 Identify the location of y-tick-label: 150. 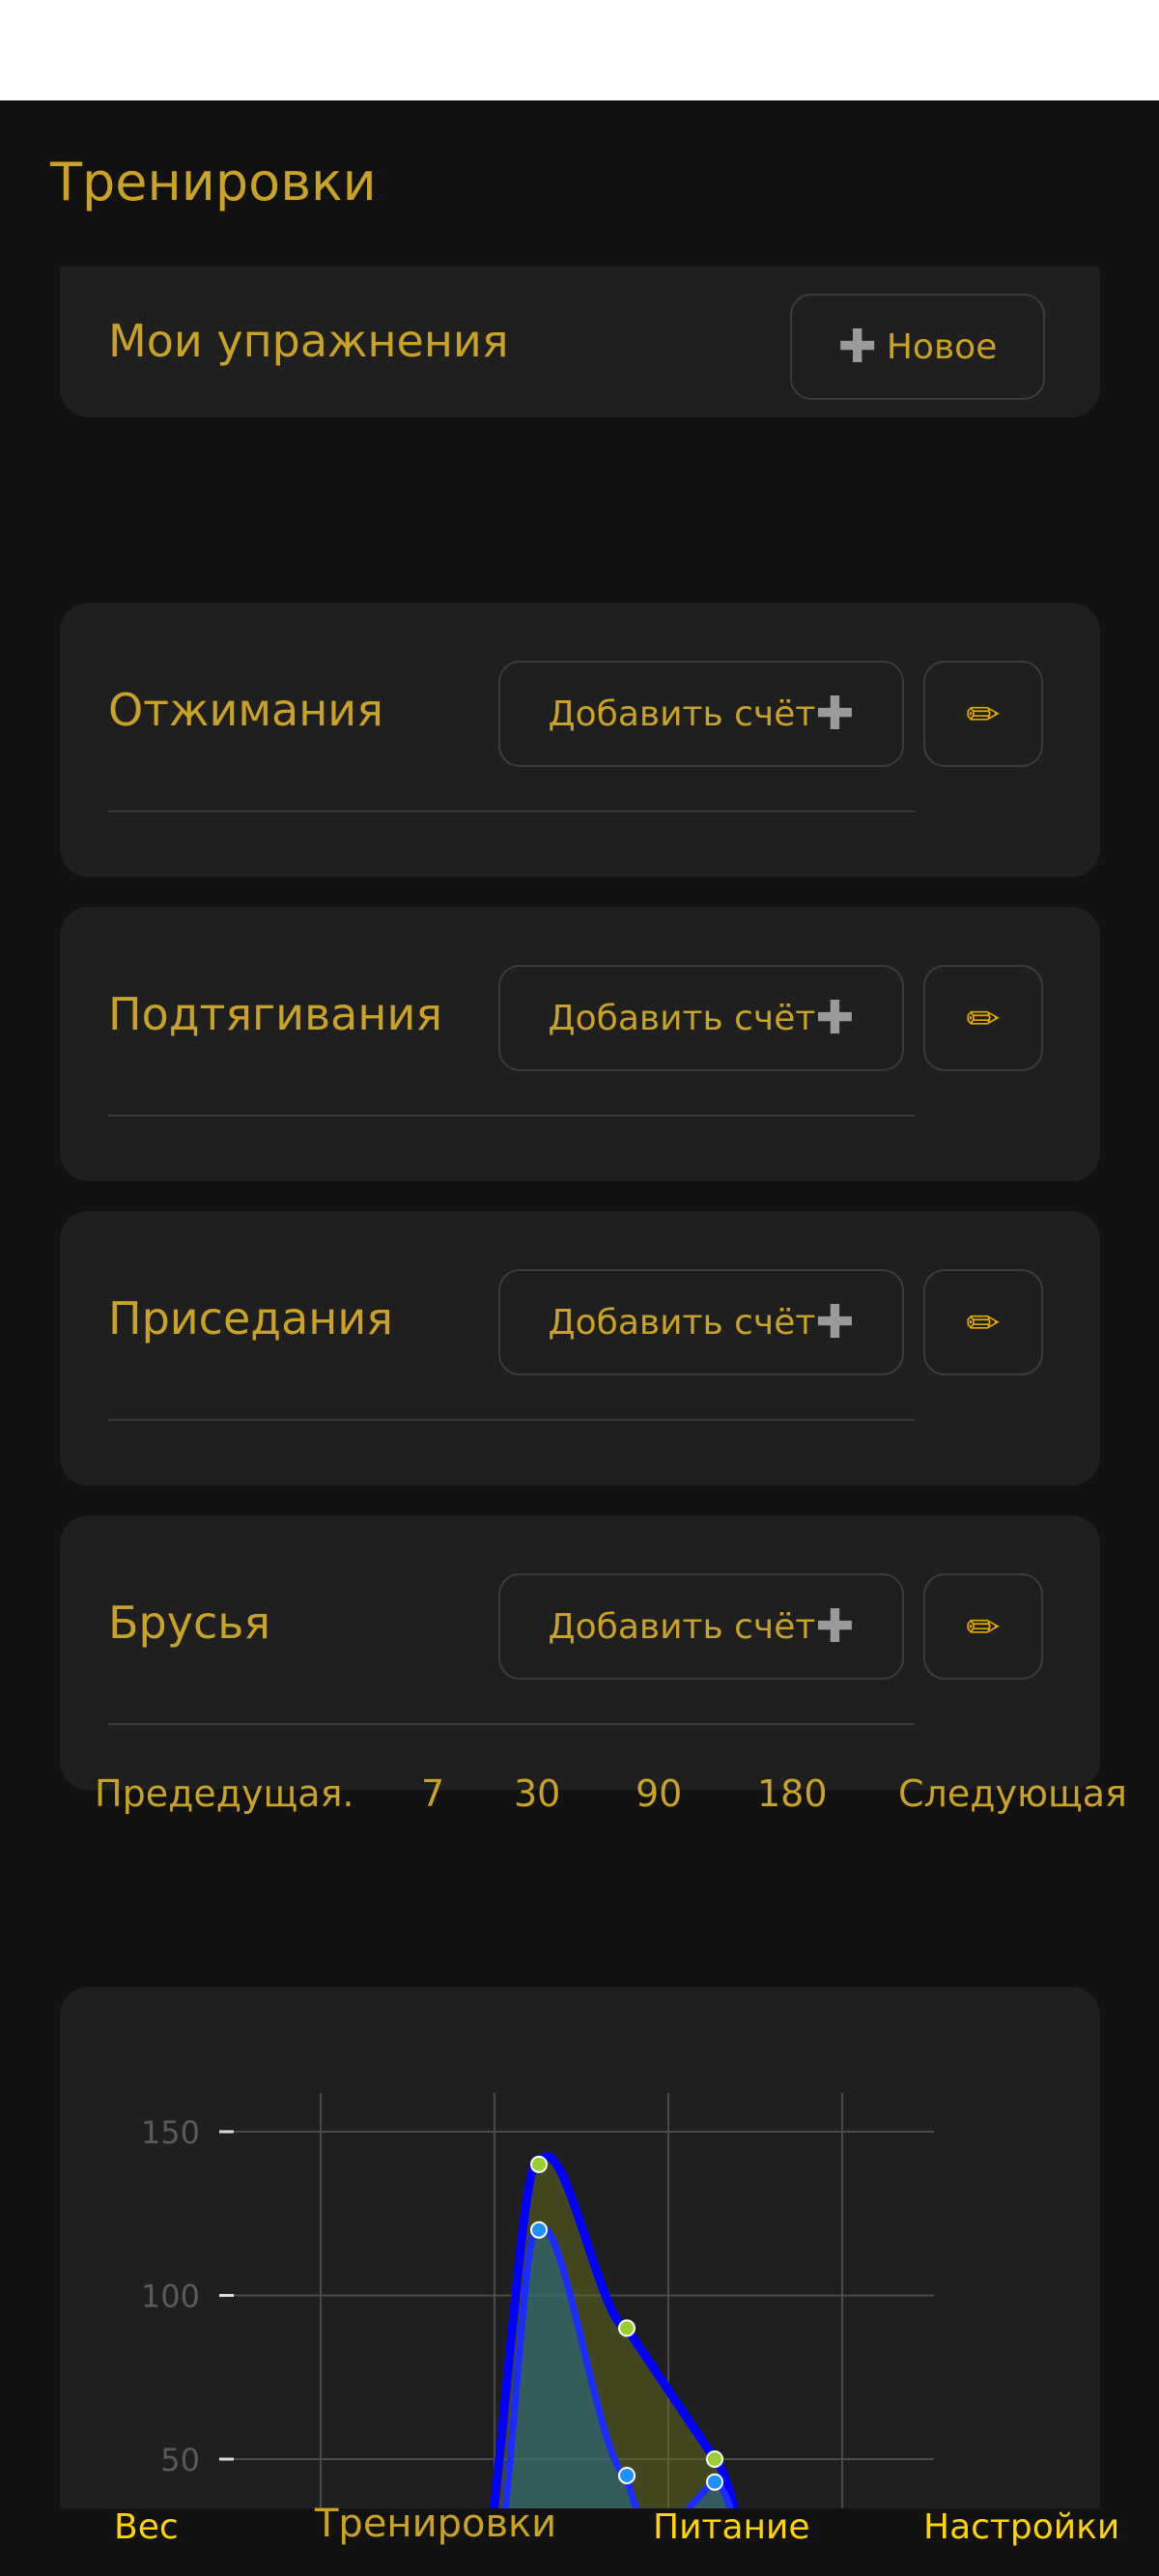
(171, 2132).